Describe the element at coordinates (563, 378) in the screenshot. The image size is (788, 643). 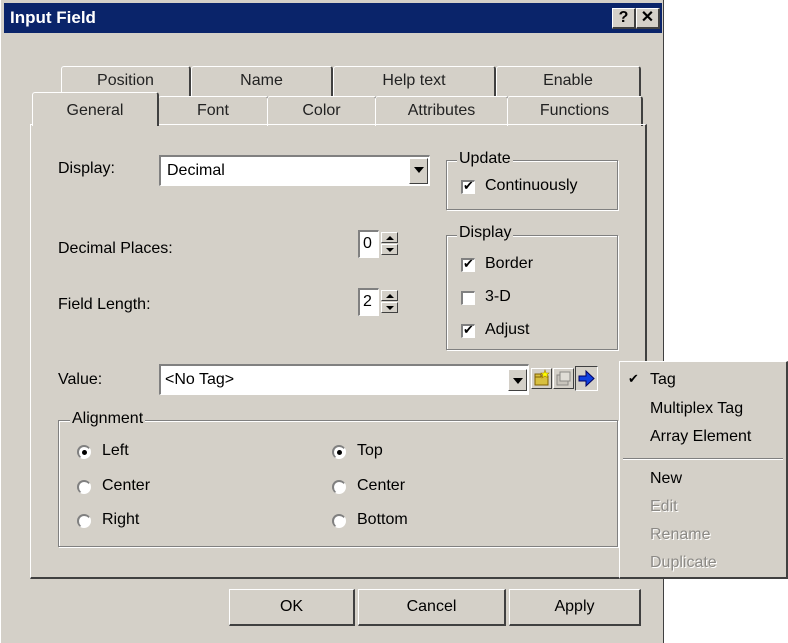
I see `tag-edit-icon` at that location.